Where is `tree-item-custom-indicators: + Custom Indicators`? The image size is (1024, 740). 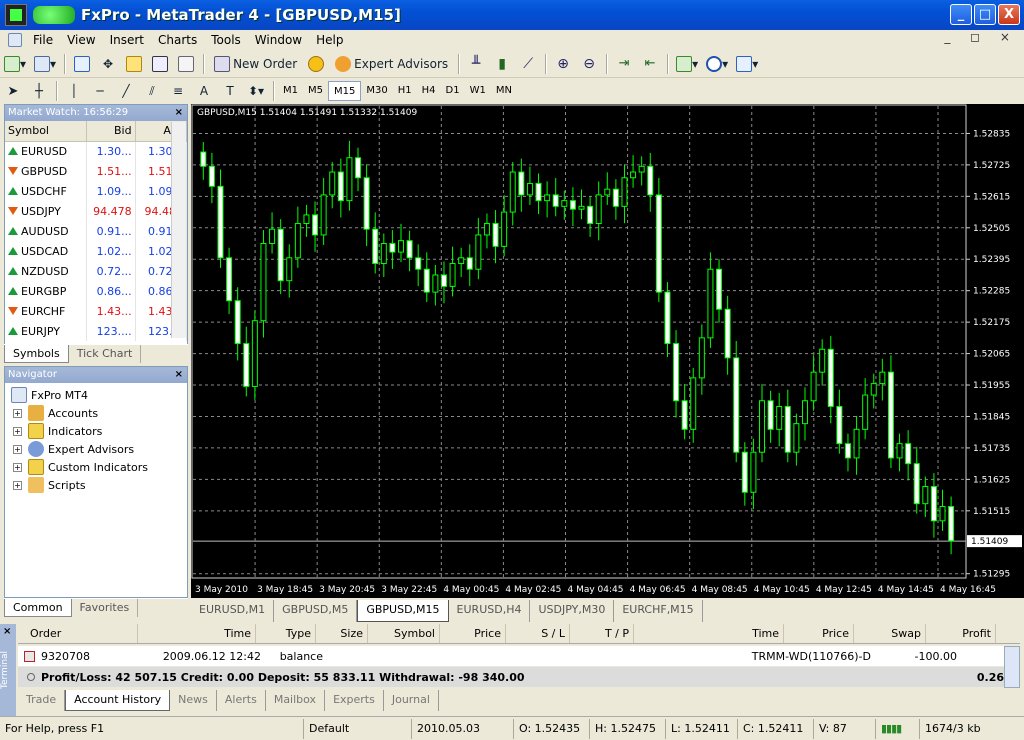
tree-item-custom-indicators: + Custom Indicators is located at coordinates (96, 467).